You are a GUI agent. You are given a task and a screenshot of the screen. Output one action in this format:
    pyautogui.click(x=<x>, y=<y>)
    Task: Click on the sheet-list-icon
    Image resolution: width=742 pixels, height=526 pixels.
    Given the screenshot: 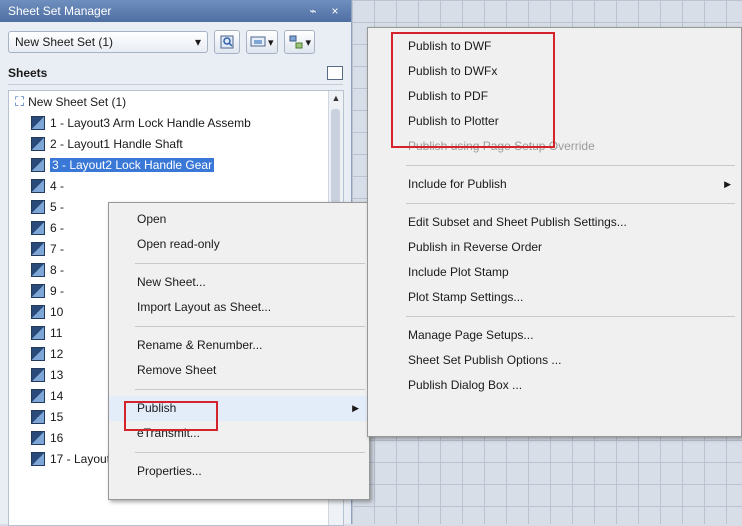 What is the action you would take?
    pyautogui.click(x=296, y=42)
    